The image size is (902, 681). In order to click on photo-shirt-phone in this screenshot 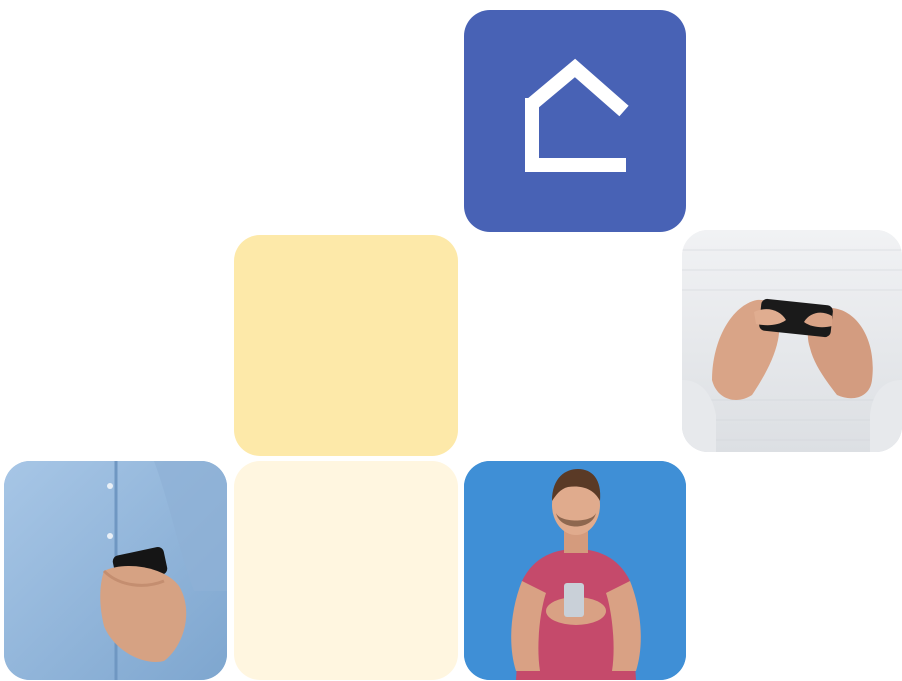, I will do `click(115, 570)`.